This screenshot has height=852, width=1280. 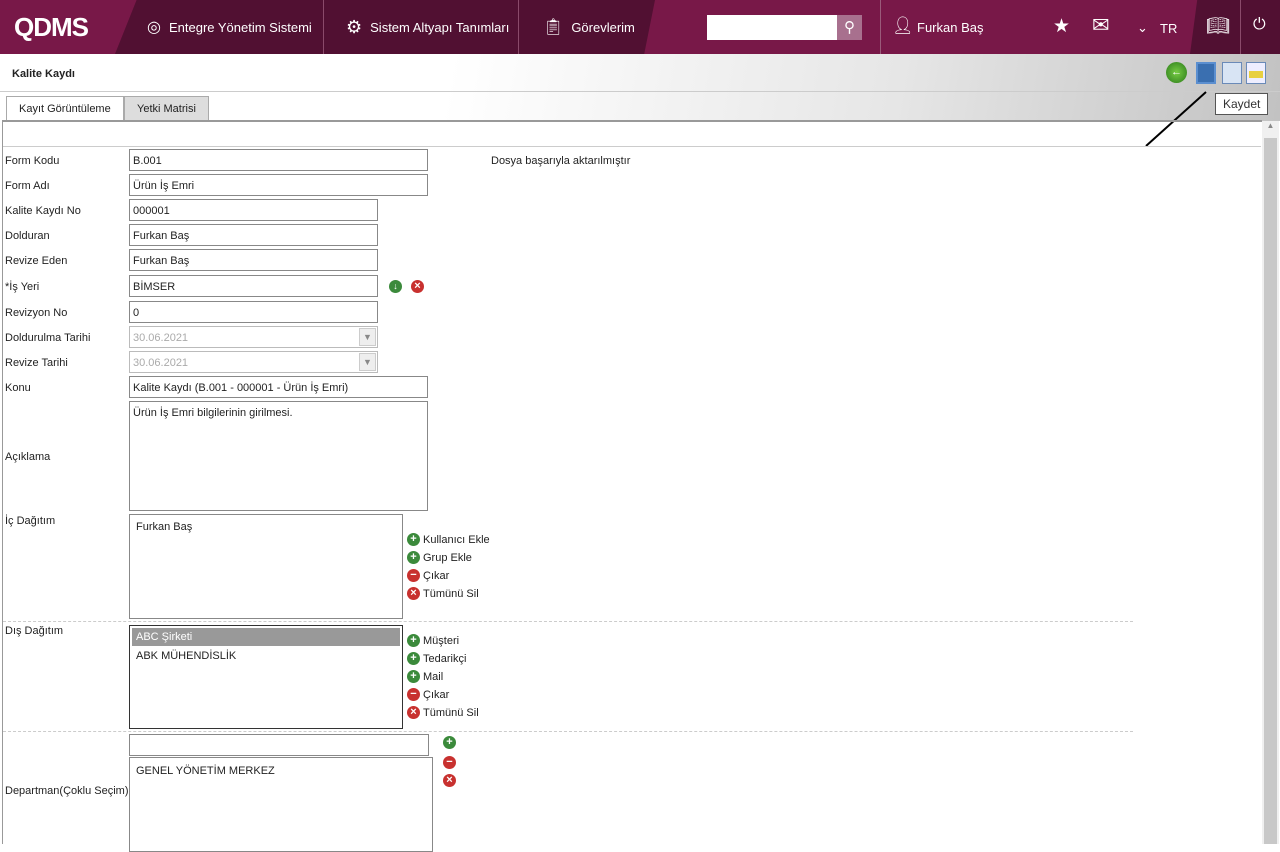 I want to click on q-icon: ◎, so click(x=154, y=27).